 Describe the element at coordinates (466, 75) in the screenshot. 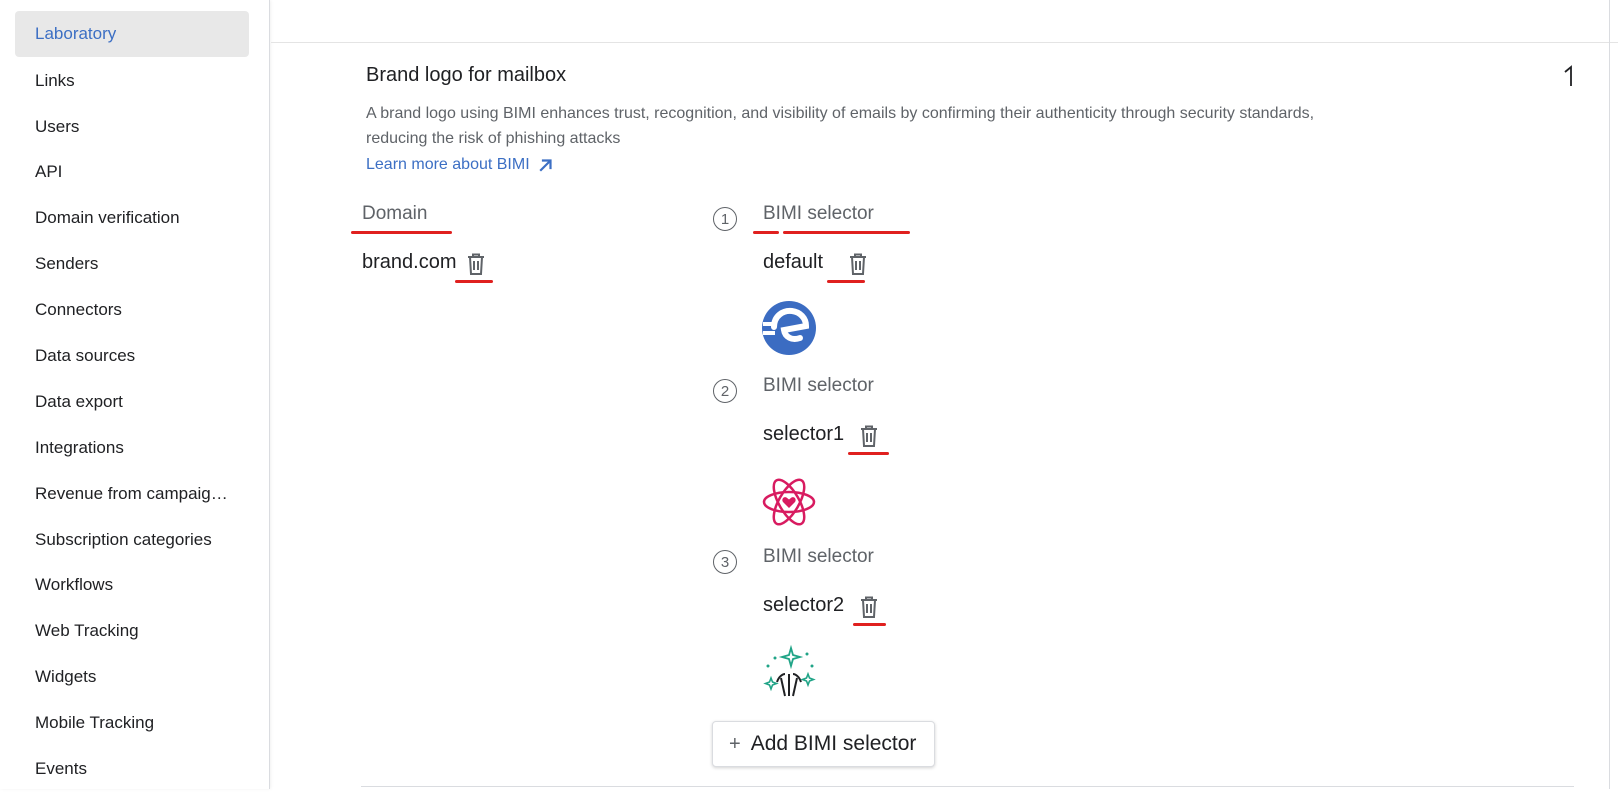

I see `section-title: Brand logo for mailbox` at that location.